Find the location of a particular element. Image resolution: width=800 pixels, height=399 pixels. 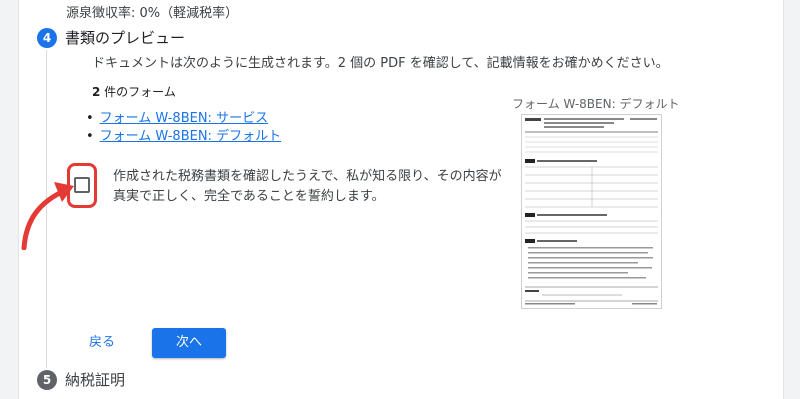

form-link-services: フォーム W-8BEN: サービス is located at coordinates (184, 118).